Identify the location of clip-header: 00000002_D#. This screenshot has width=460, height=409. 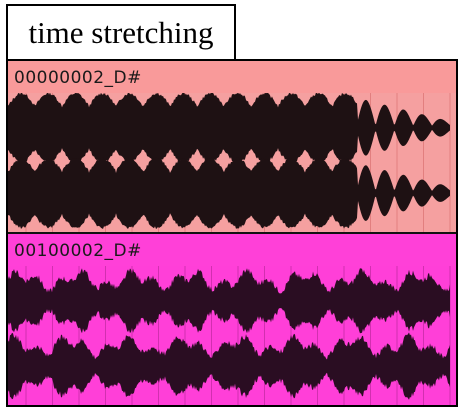
(232, 77).